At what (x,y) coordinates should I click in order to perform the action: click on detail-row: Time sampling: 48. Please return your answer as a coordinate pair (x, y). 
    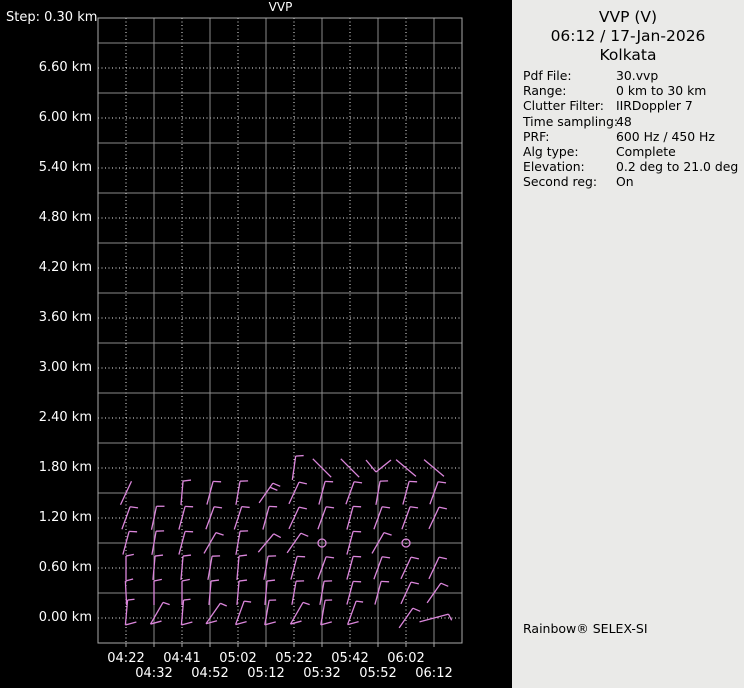
    Looking at the image, I should click on (628, 121).